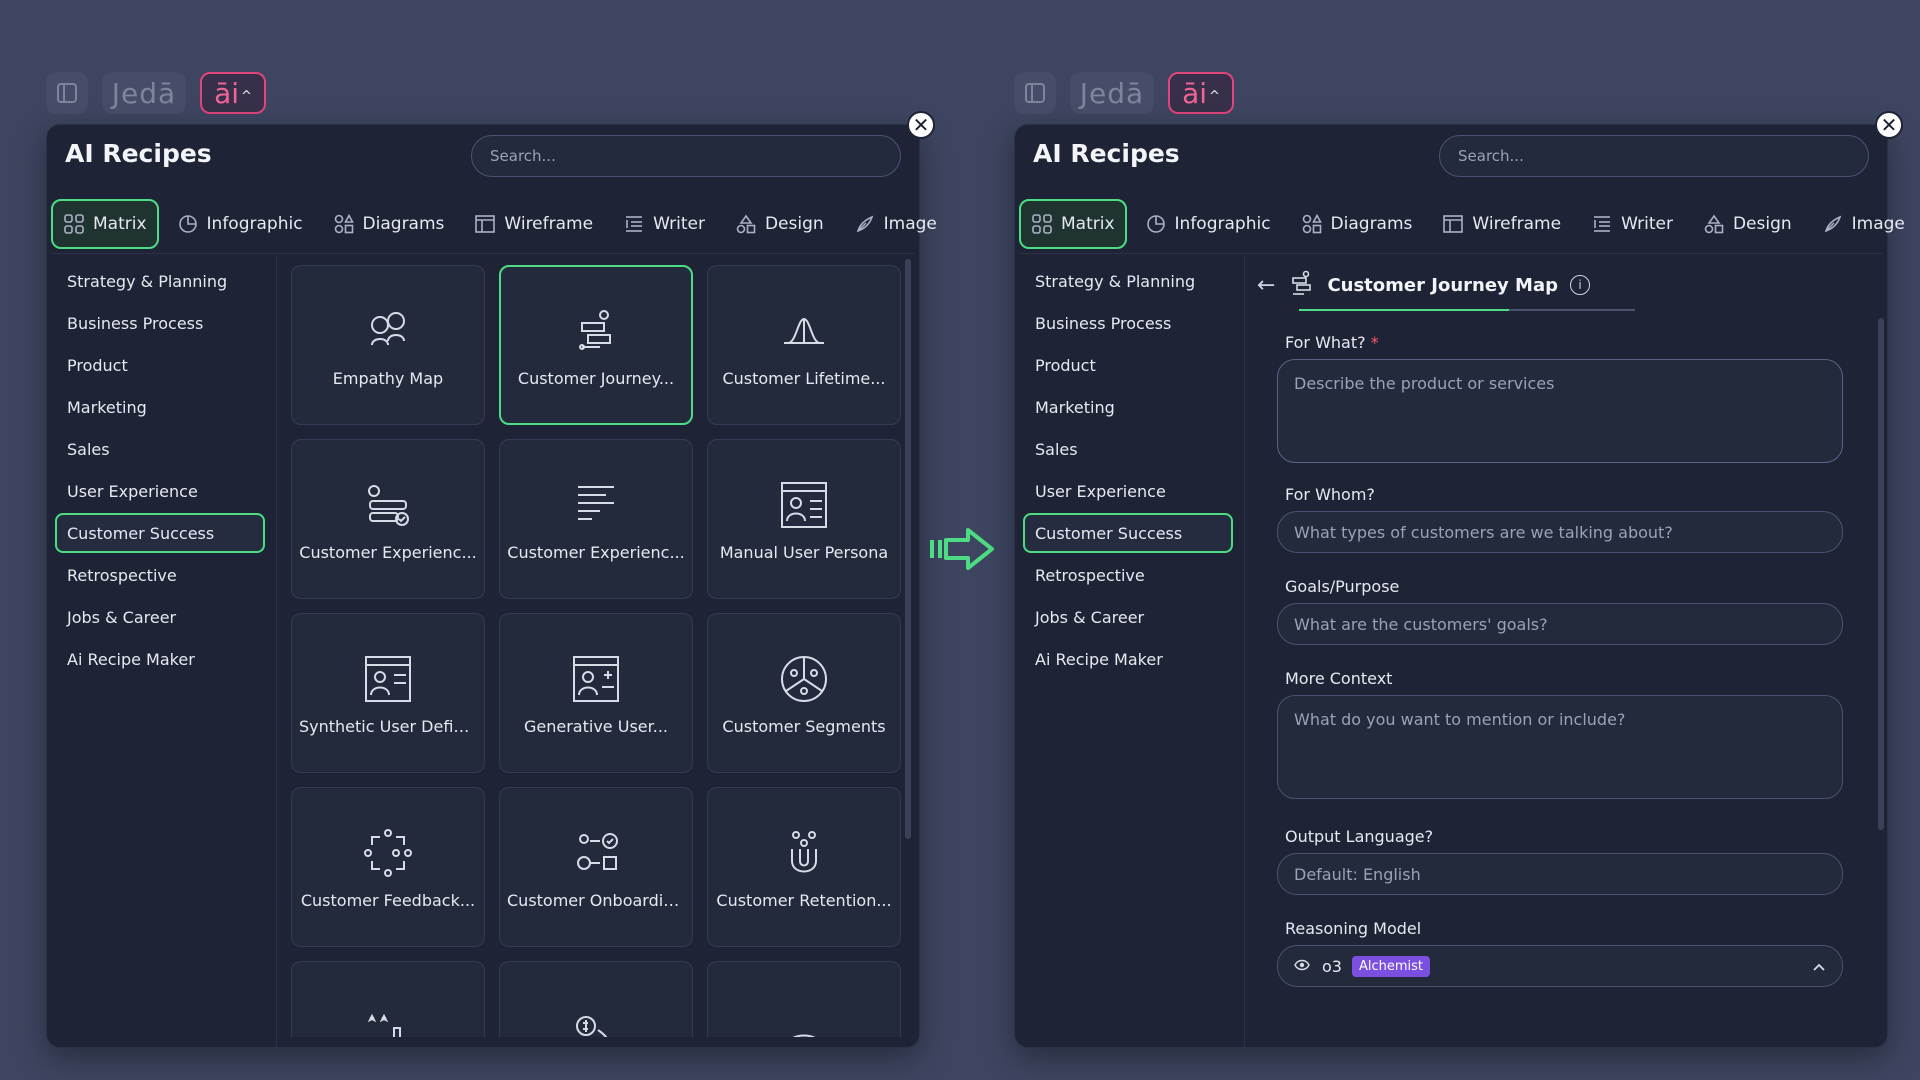 The width and height of the screenshot is (1920, 1080). What do you see at coordinates (388, 345) in the screenshot?
I see `recipe-card-empathy-map: Empathy Map` at bounding box center [388, 345].